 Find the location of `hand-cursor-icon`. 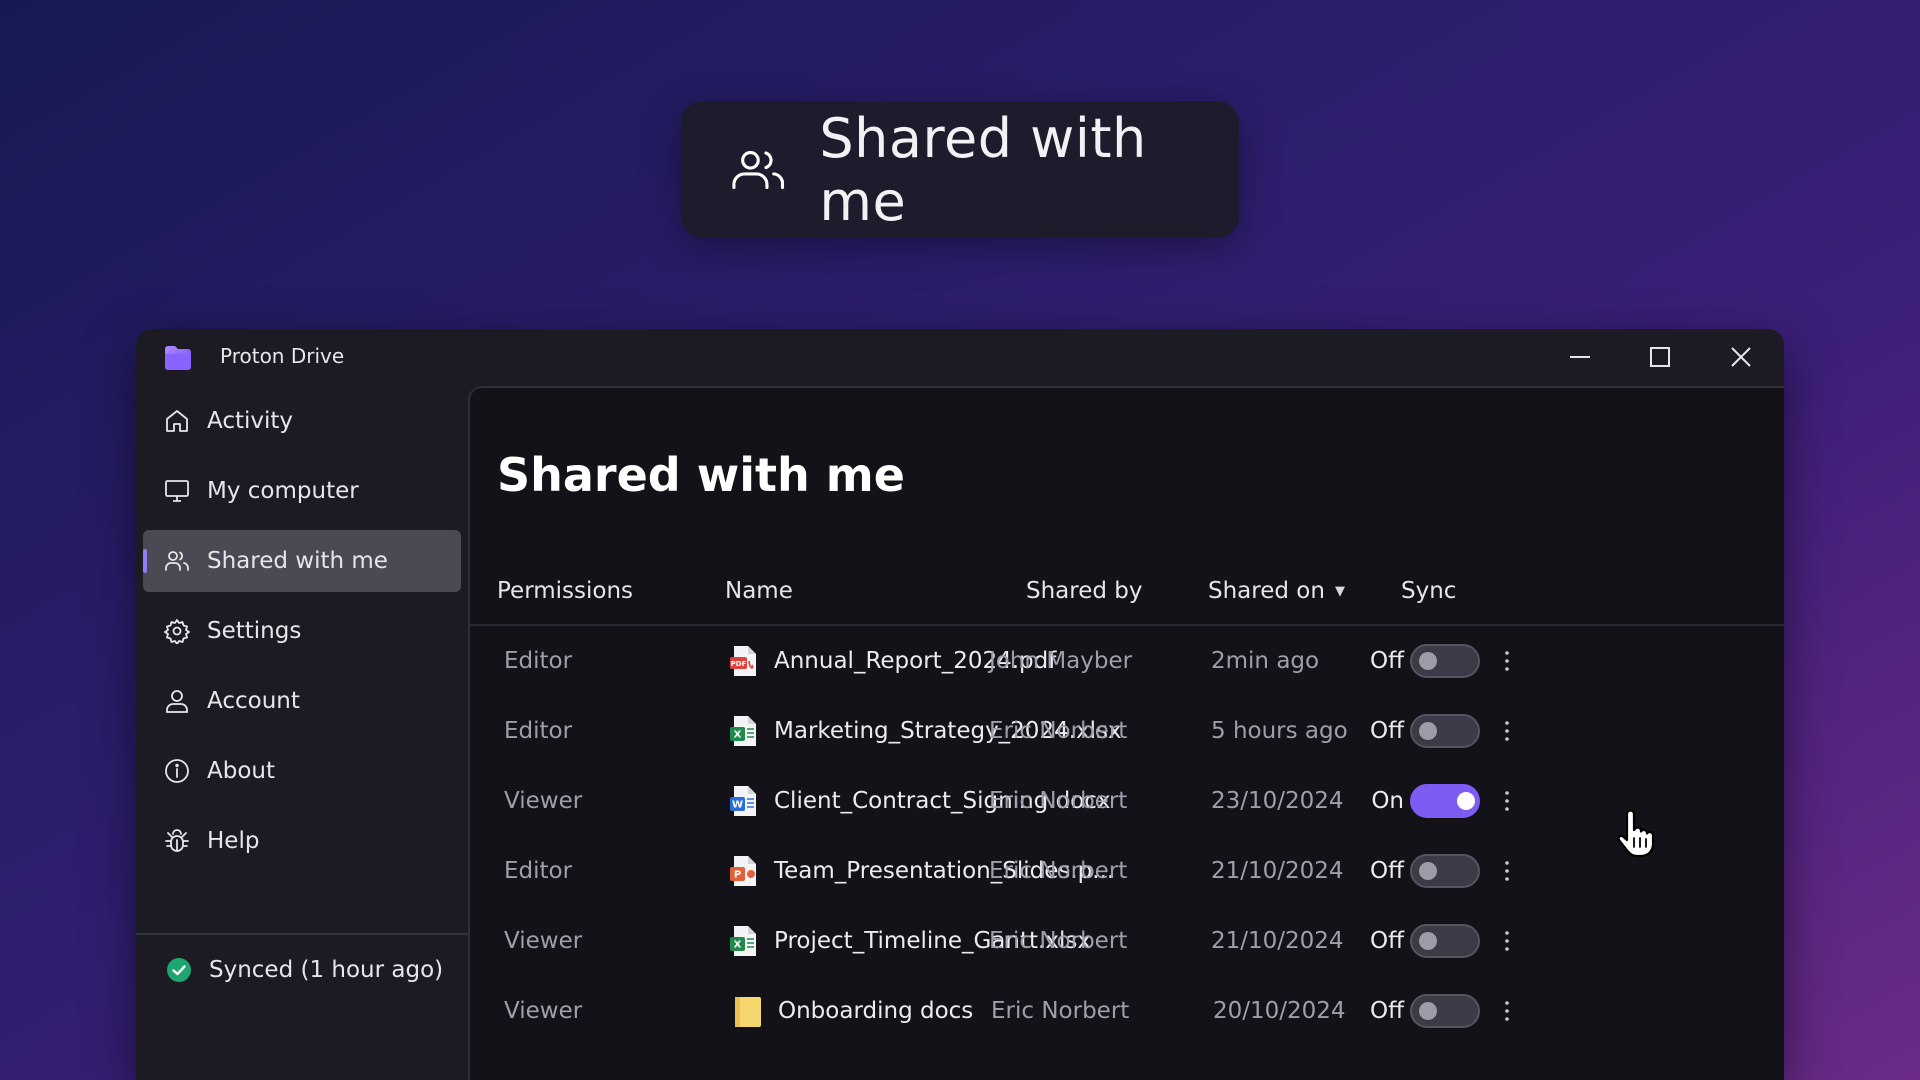

hand-cursor-icon is located at coordinates (1636, 834).